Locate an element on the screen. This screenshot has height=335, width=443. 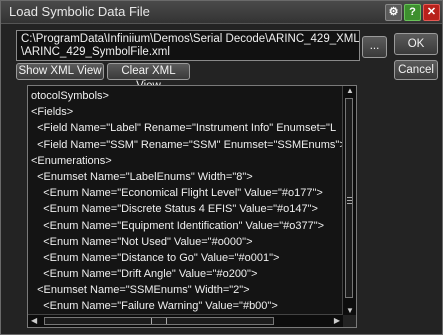
file-path-line-2: \ARINC_429_SymbolFile.xml is located at coordinates (95, 52).